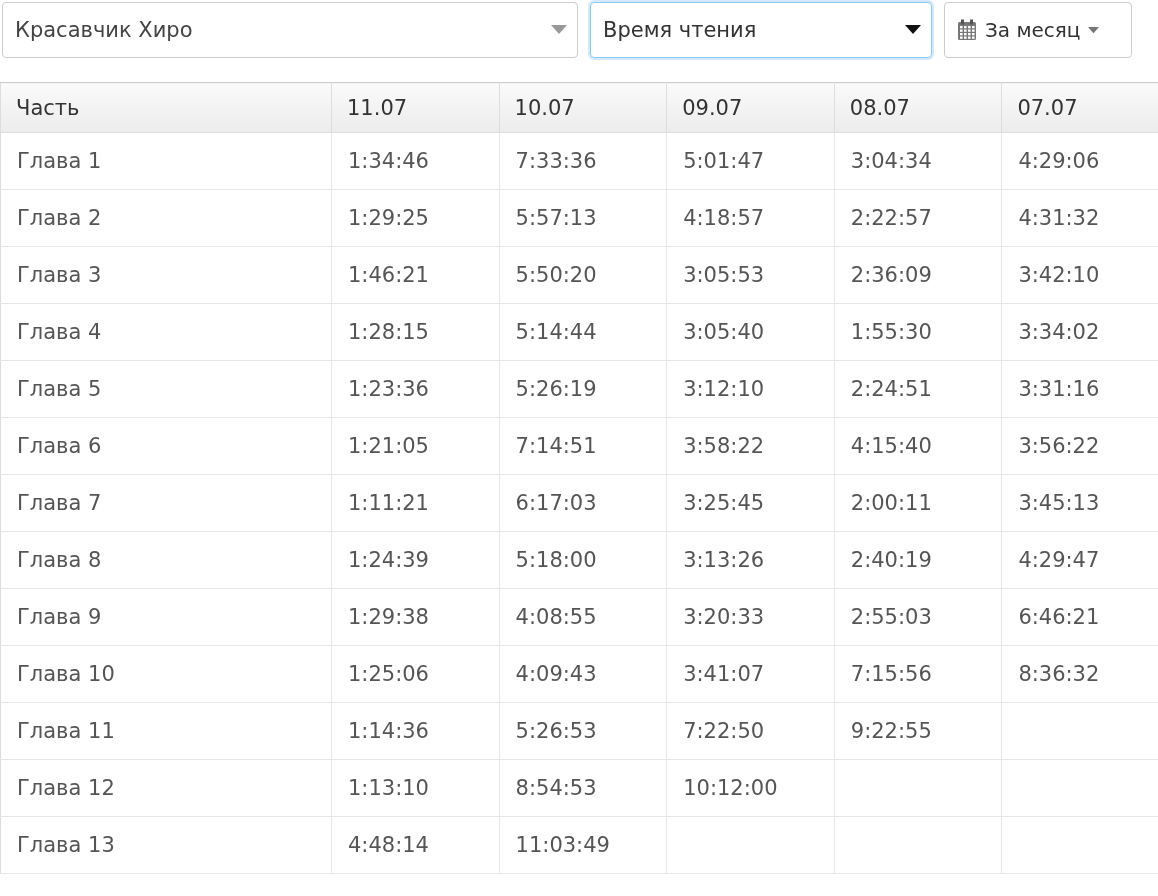  What do you see at coordinates (750, 389) in the screenshot?
I see `table-cell: 3:12:10` at bounding box center [750, 389].